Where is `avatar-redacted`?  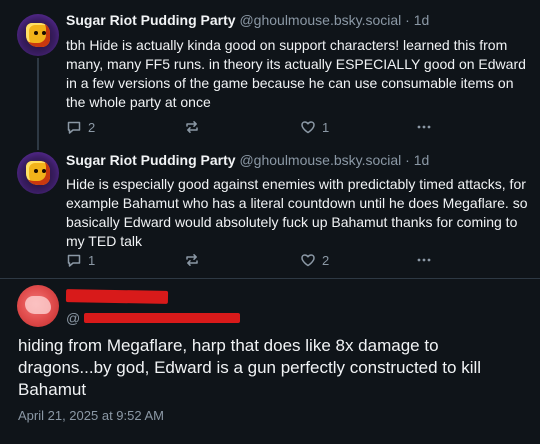 avatar-redacted is located at coordinates (38, 306).